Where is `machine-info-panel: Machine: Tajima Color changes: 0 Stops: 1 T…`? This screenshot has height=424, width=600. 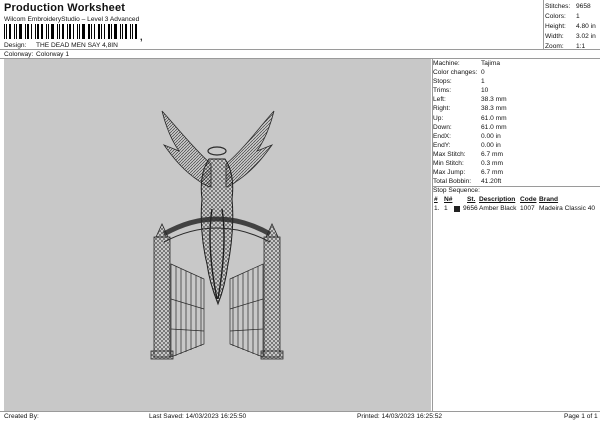
machine-info-panel: Machine: Tajima Color changes: 0 Stops: 1 T… is located at coordinates (516, 122).